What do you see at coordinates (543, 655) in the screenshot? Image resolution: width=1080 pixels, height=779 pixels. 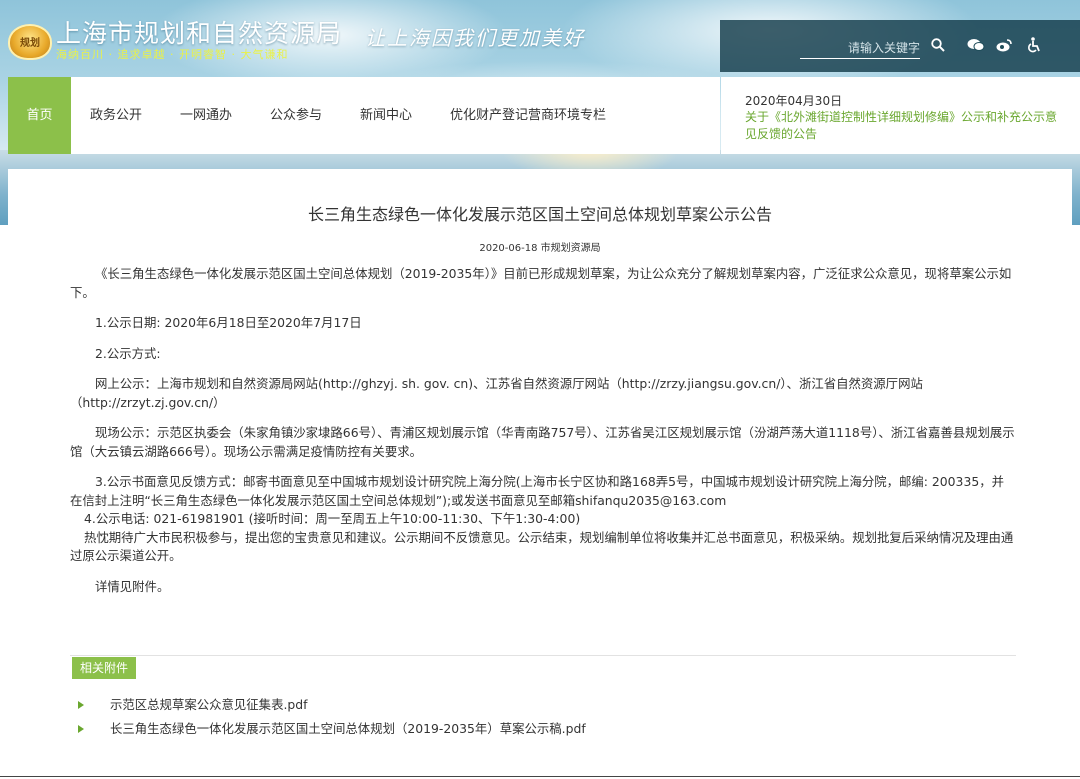 I see `attachments-divider` at bounding box center [543, 655].